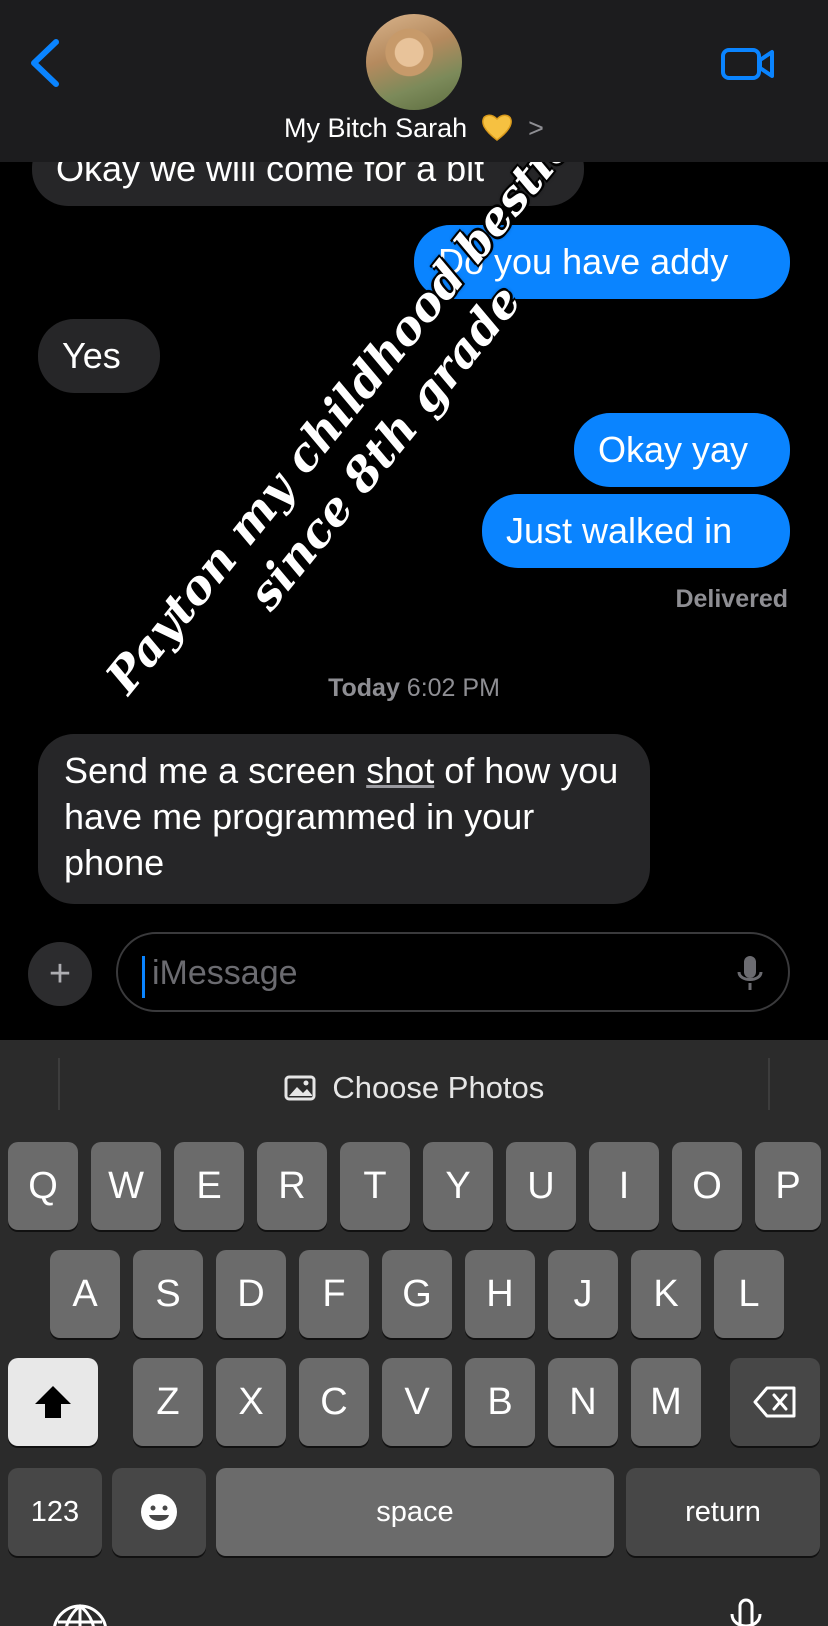 The image size is (828, 1626). I want to click on choose-photos-button: Choose Photos, so click(414, 1088).